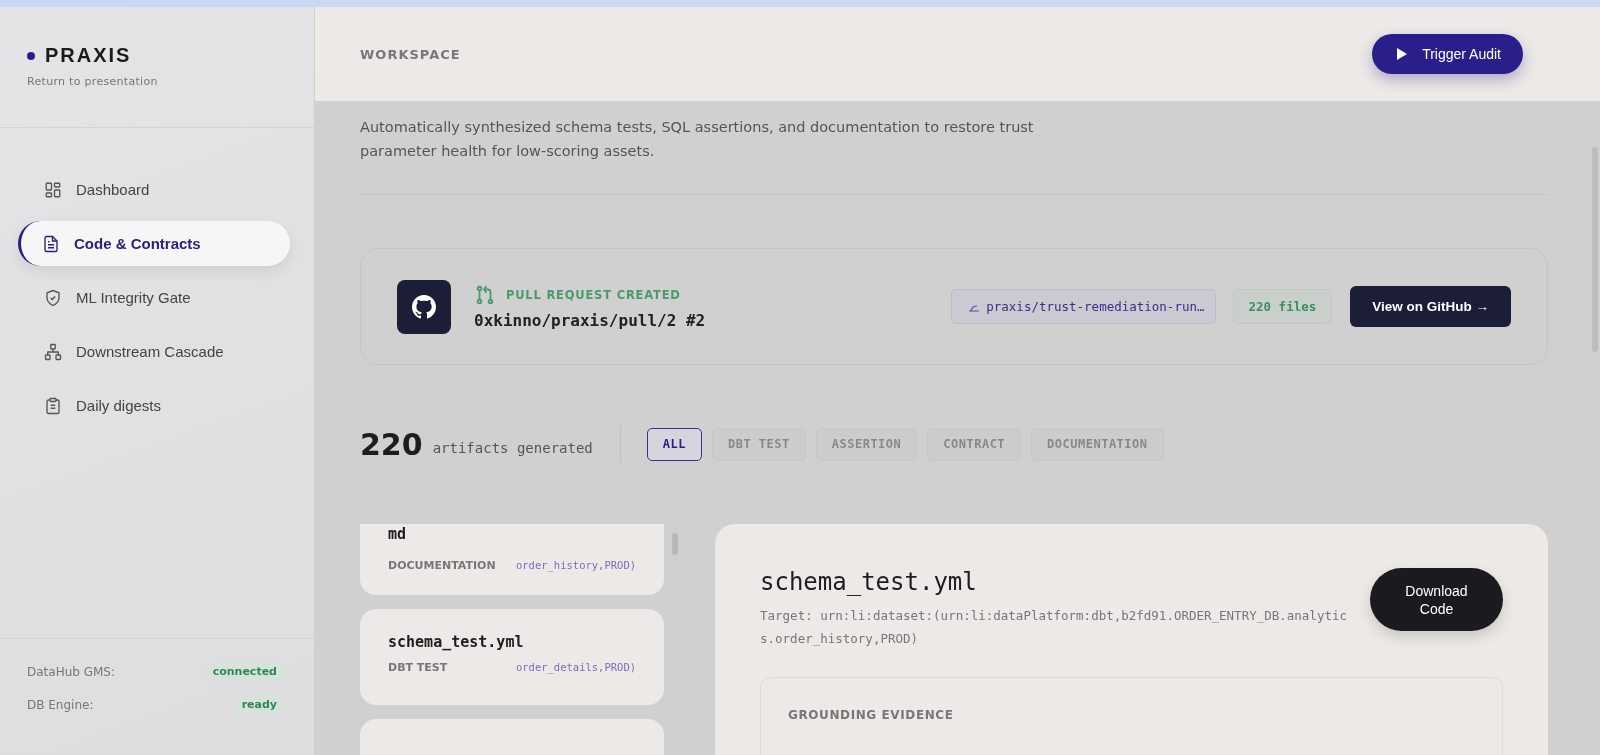 This screenshot has height=755, width=1600. Describe the element at coordinates (1436, 599) in the screenshot. I see `download-code-button: Download Code` at that location.